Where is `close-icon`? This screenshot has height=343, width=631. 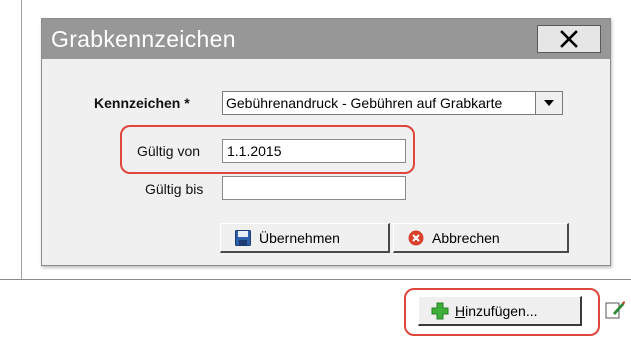 close-icon is located at coordinates (569, 39).